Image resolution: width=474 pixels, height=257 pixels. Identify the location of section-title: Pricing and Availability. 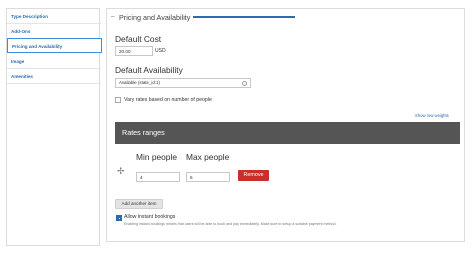
(154, 17).